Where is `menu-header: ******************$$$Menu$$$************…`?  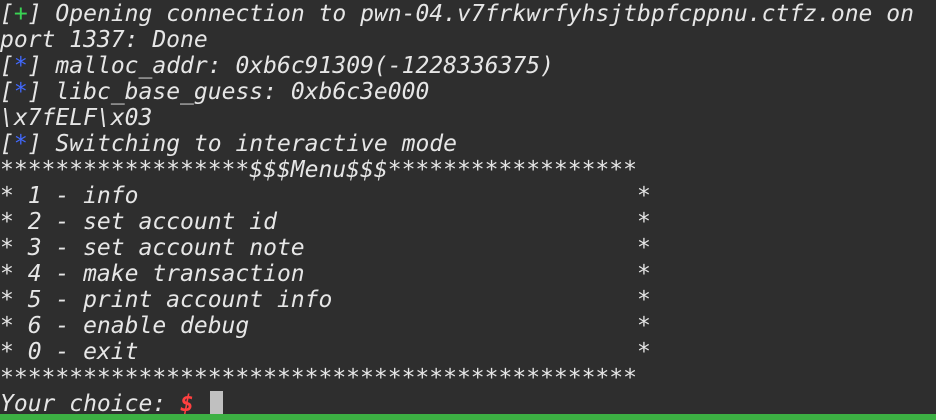 menu-header: ******************$$$Menu$$$************… is located at coordinates (318, 170).